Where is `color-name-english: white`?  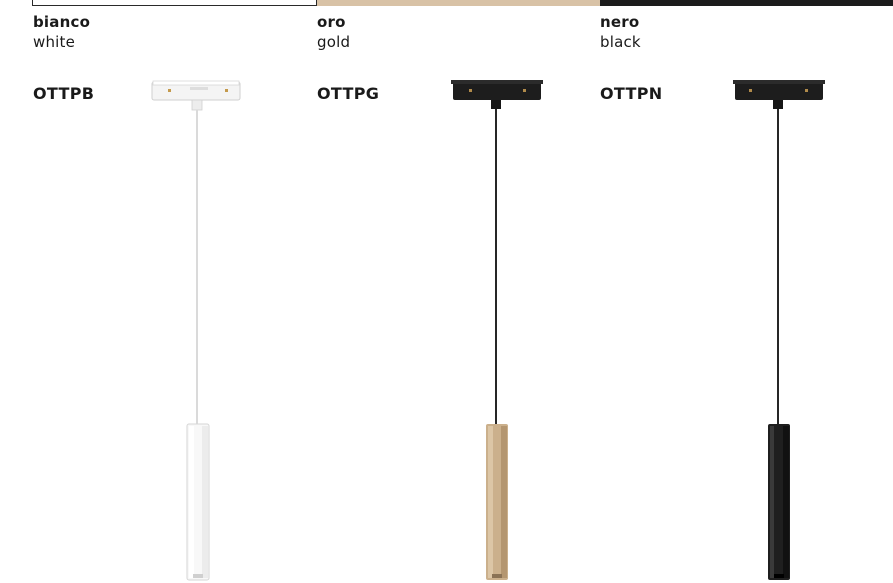 color-name-english: white is located at coordinates (54, 42).